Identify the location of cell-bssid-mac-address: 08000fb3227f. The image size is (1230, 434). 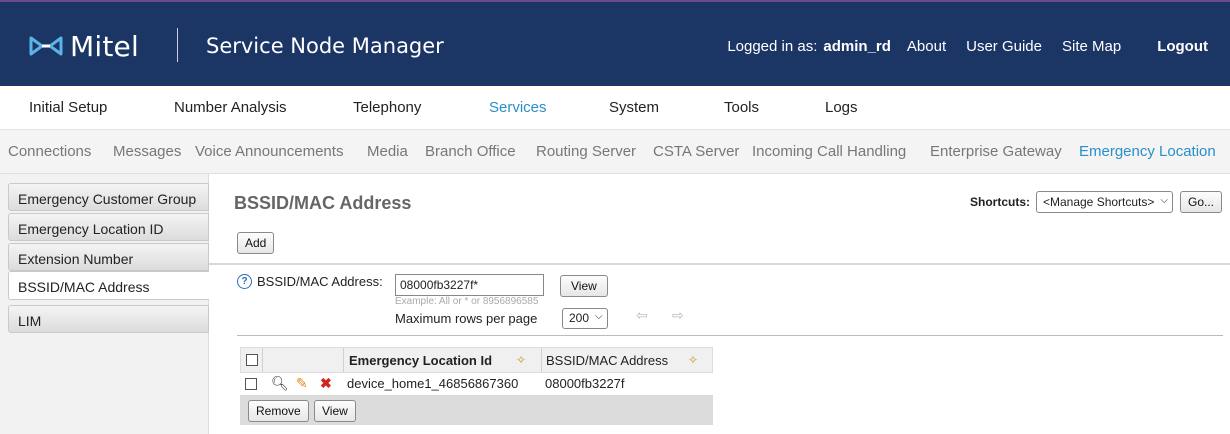
(585, 383).